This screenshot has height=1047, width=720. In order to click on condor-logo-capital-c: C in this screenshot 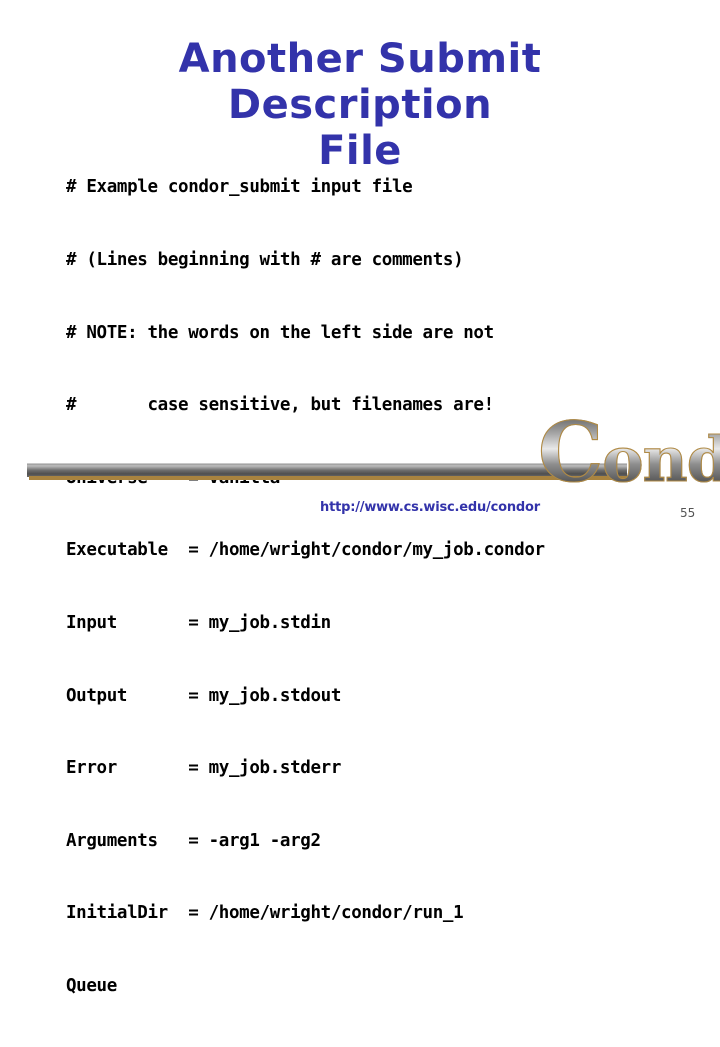, I will do `click(570, 453)`.